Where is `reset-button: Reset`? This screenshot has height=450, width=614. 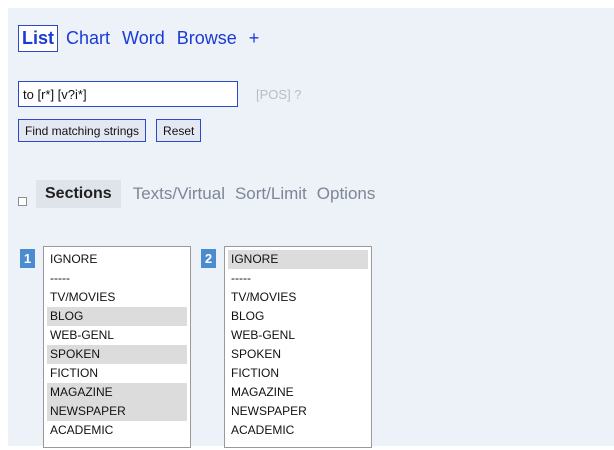
reset-button: Reset is located at coordinates (179, 130).